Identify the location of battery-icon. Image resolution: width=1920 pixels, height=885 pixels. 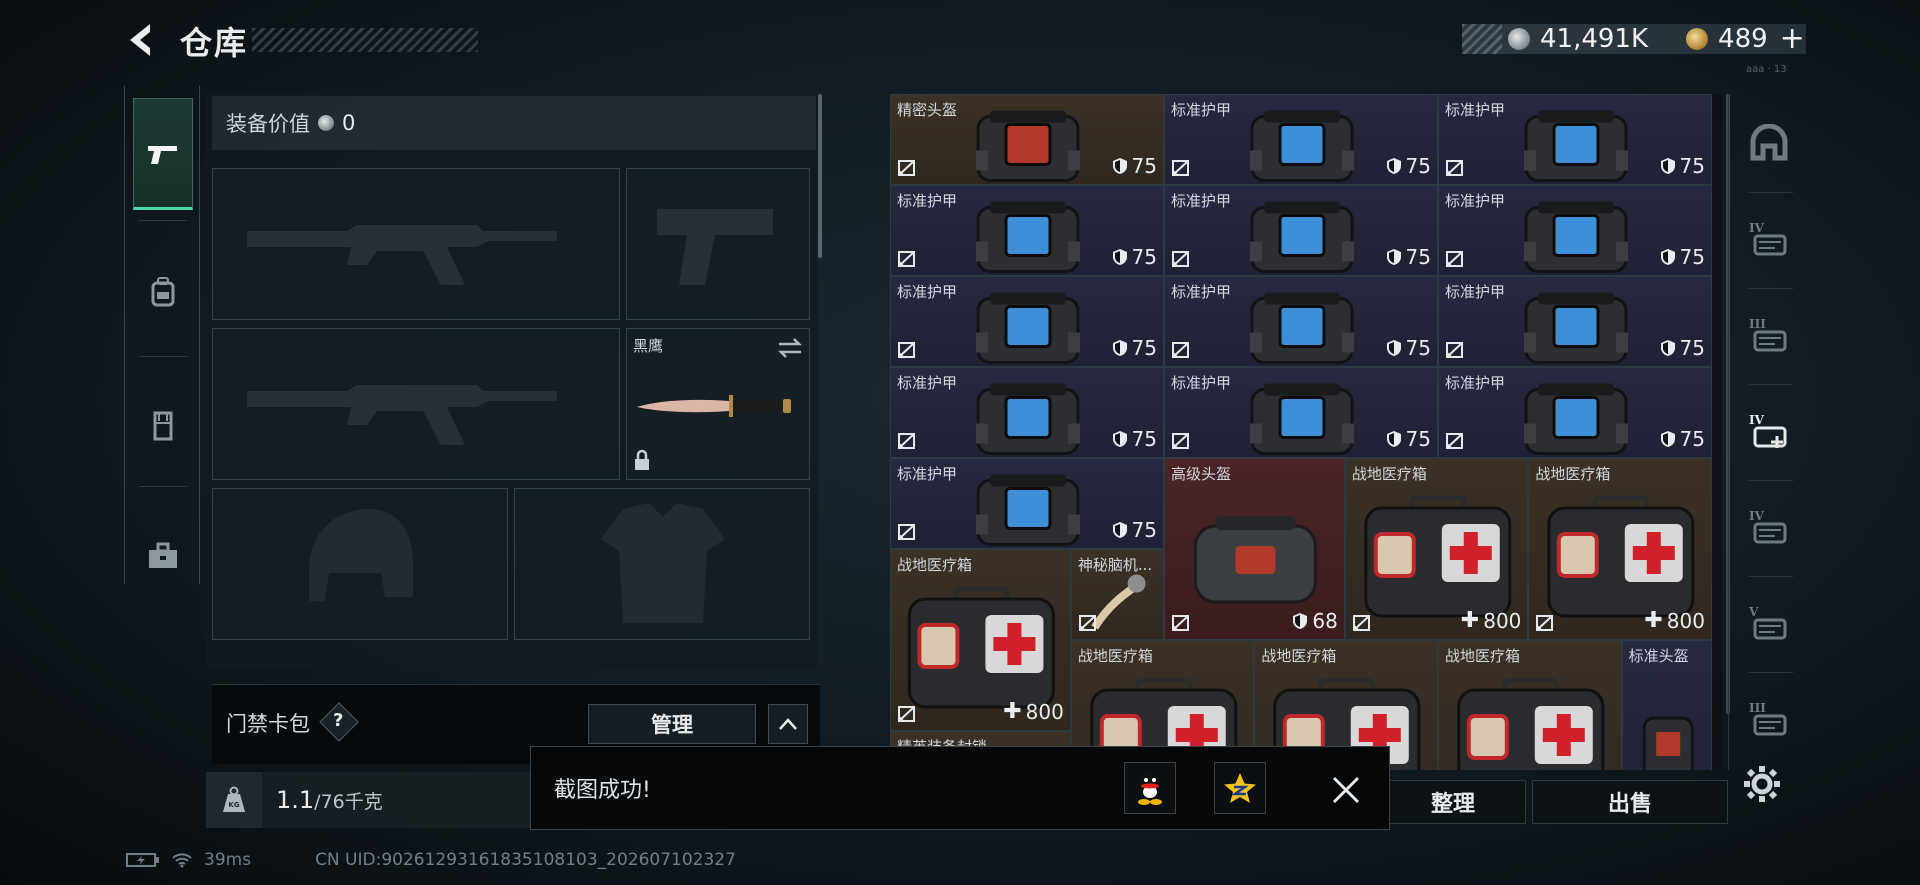
(142, 860).